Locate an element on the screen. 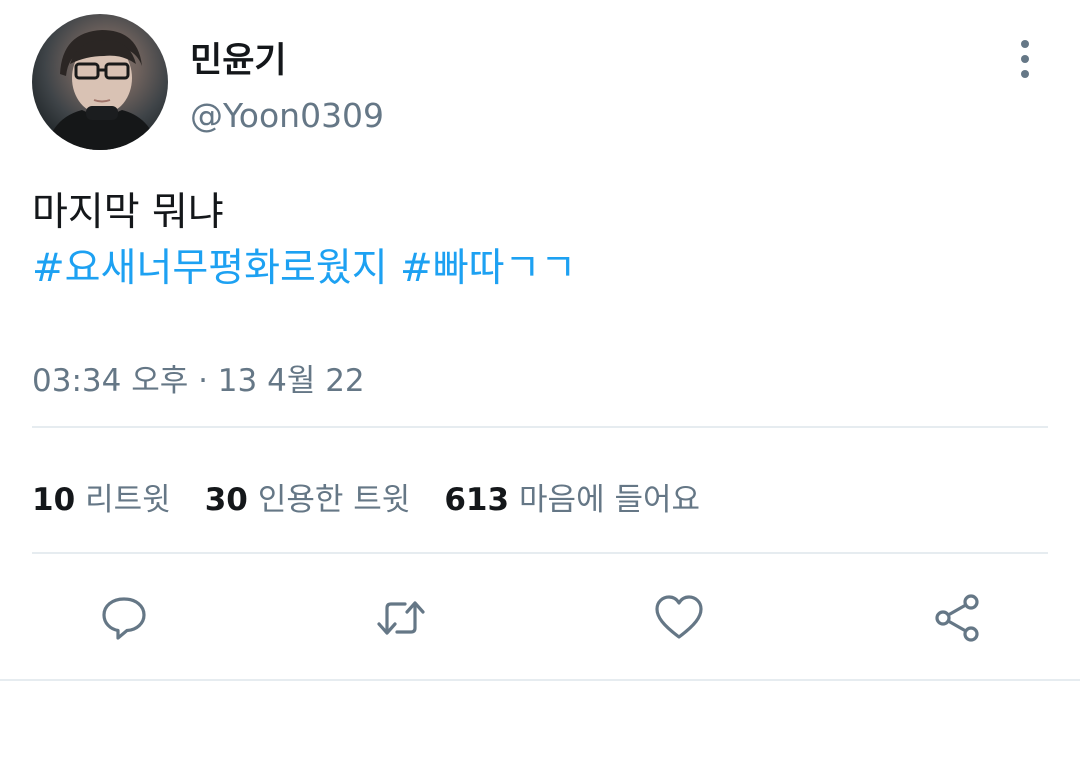  retweet-label: 리트윗 is located at coordinates (128, 500).